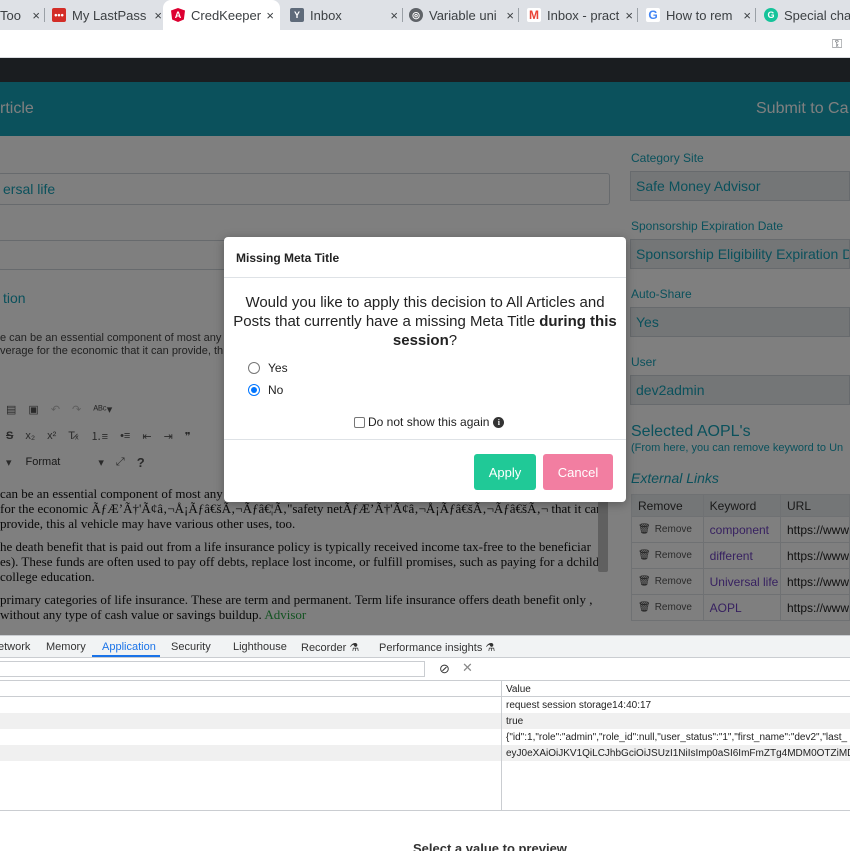  I want to click on tab-performance-label: Performance insights, so click(431, 648).